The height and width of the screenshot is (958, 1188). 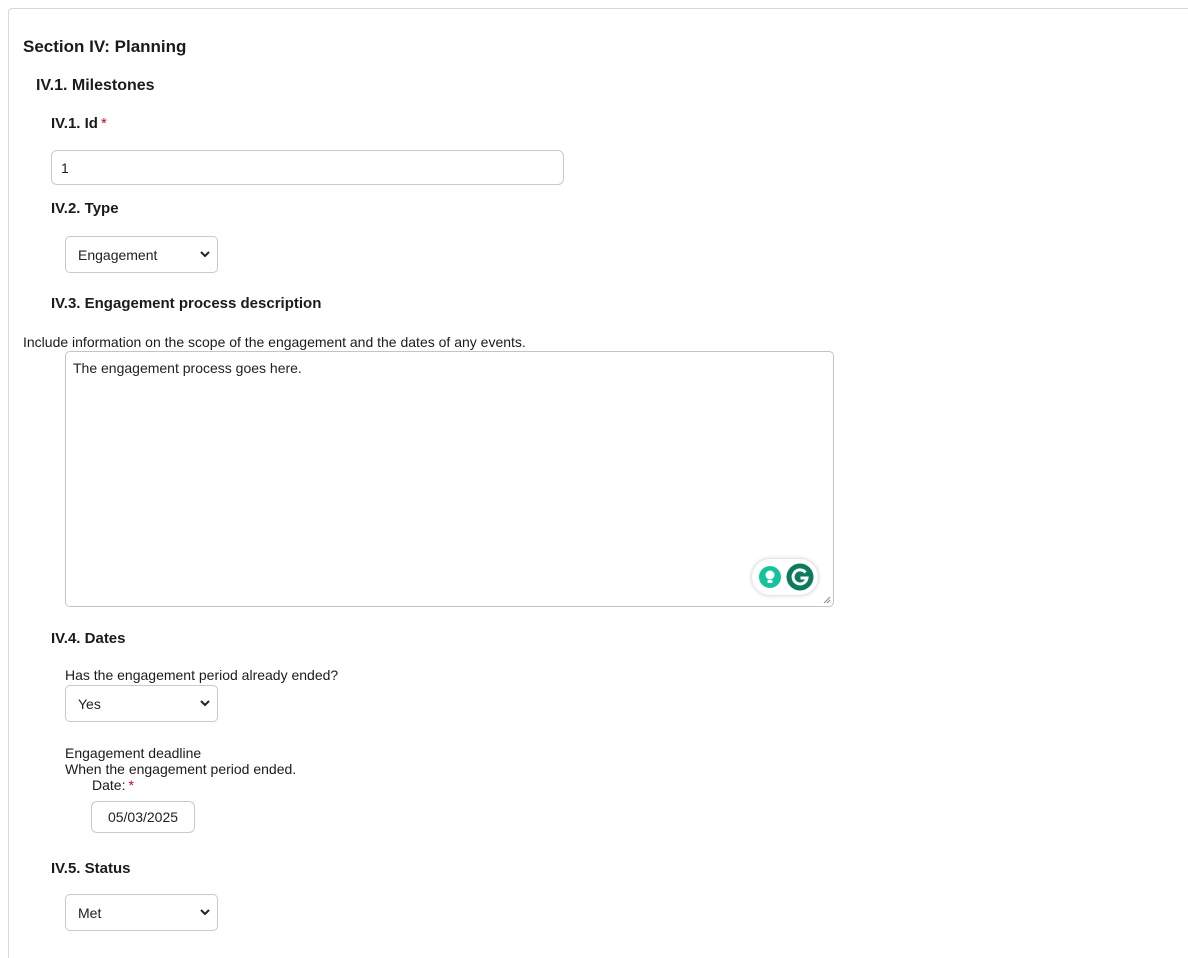 I want to click on id-input, so click(x=307, y=167).